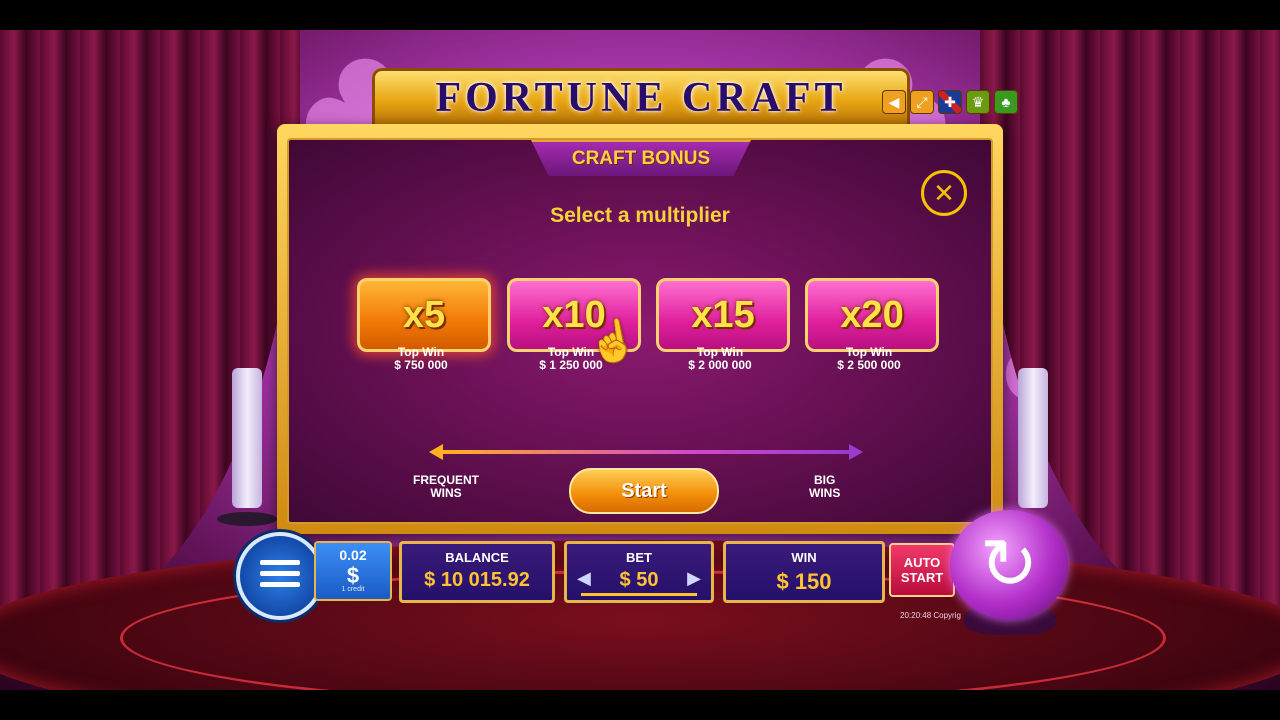  I want to click on multiplier-caption: Top Win $ 2 000 000, so click(720, 359).